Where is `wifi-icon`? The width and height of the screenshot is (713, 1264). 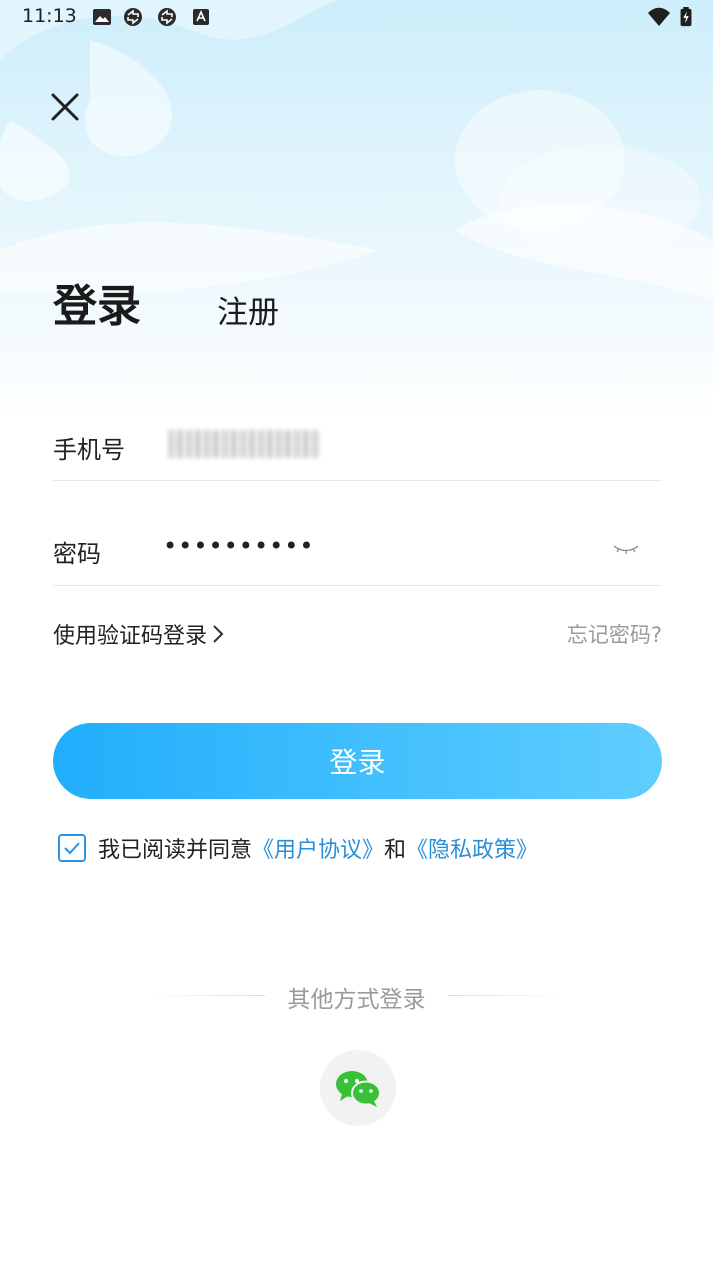 wifi-icon is located at coordinates (659, 16).